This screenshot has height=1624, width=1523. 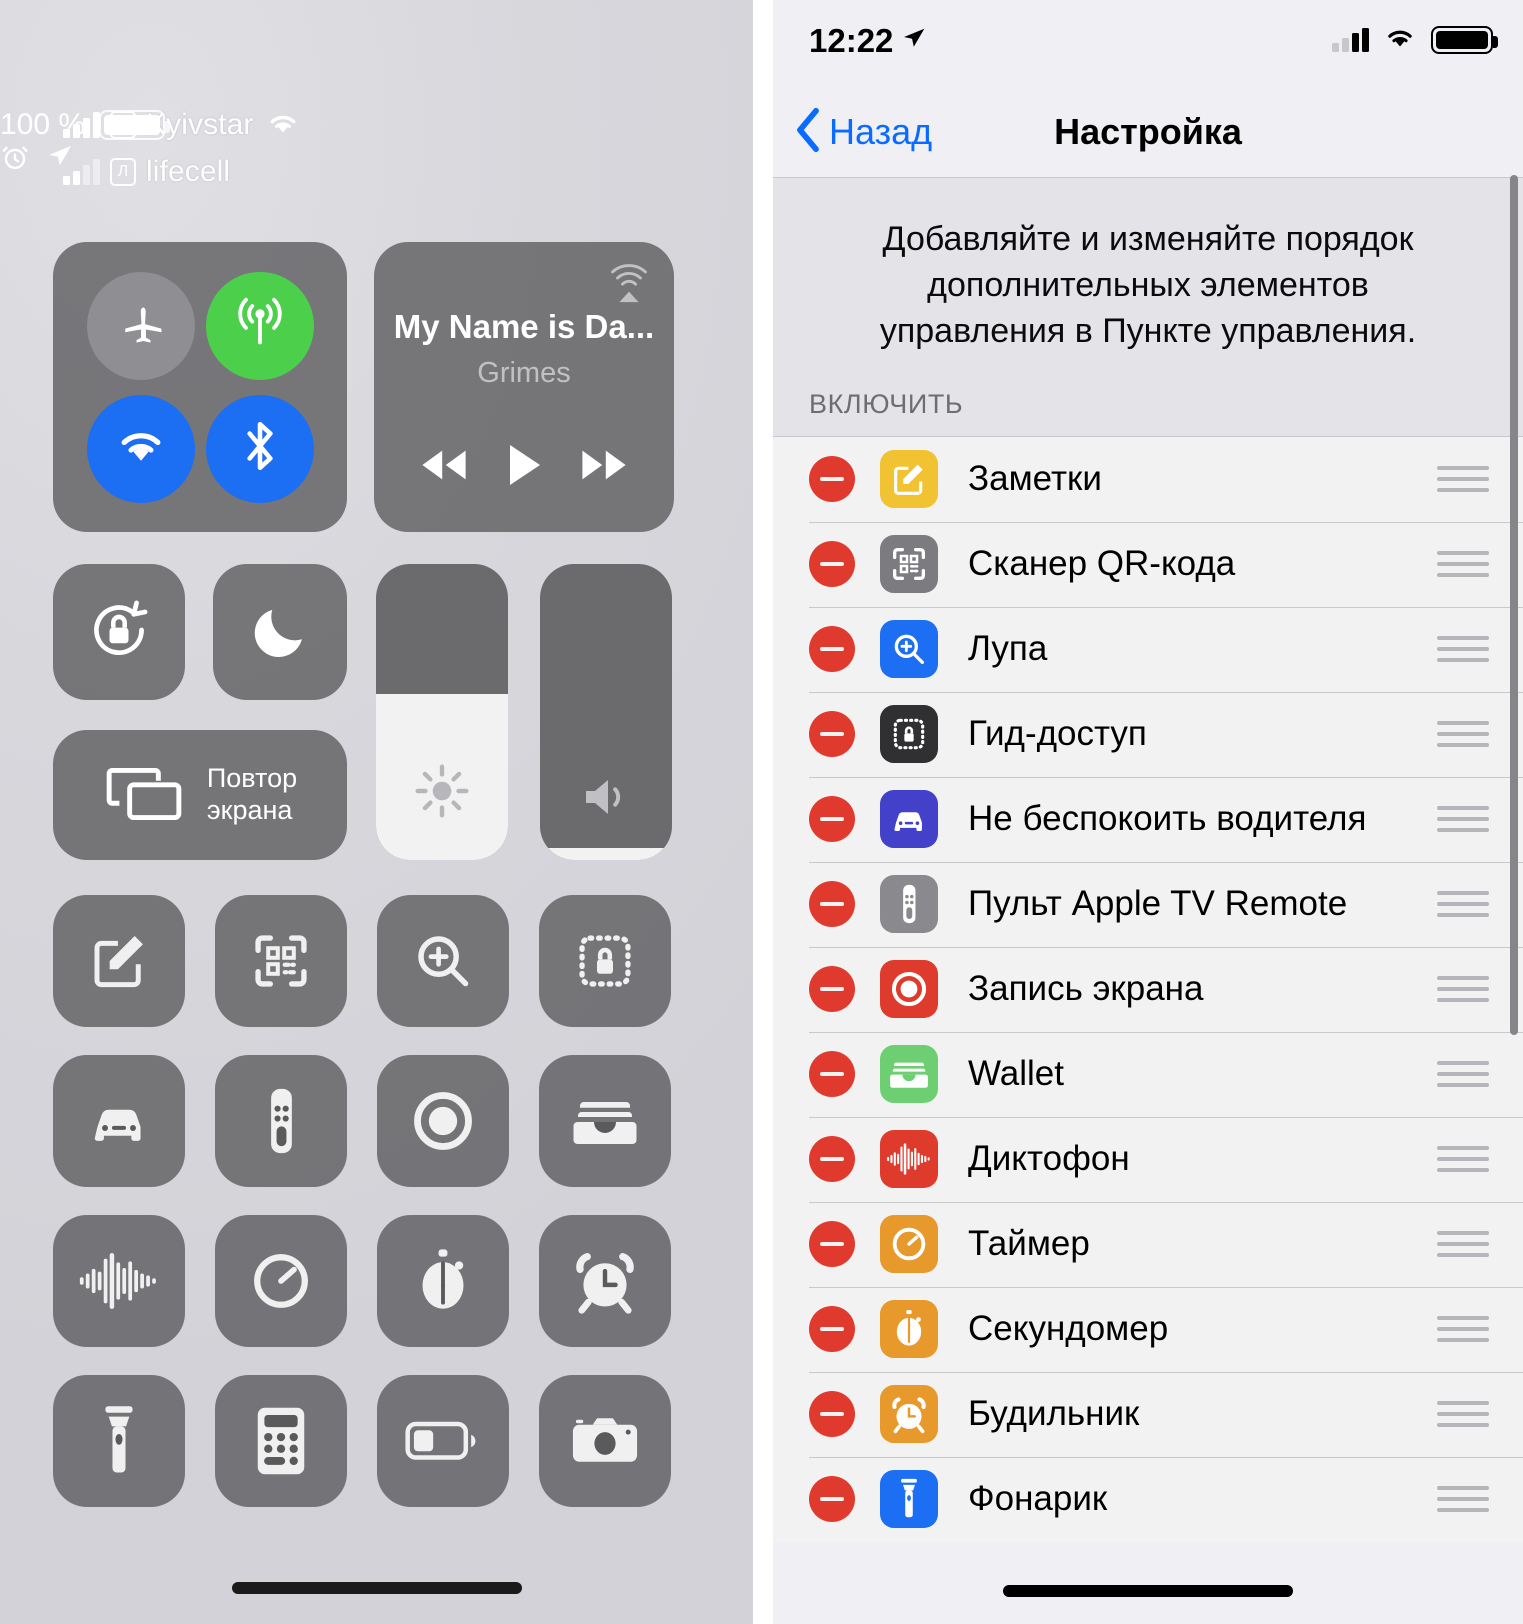 I want to click on shortcut-wallet, so click(x=605, y=1121).